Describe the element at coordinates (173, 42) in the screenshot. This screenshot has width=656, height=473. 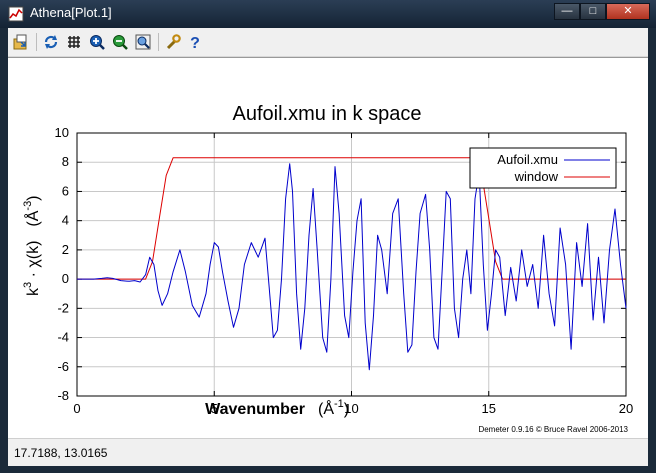
I see `settings-icon` at that location.